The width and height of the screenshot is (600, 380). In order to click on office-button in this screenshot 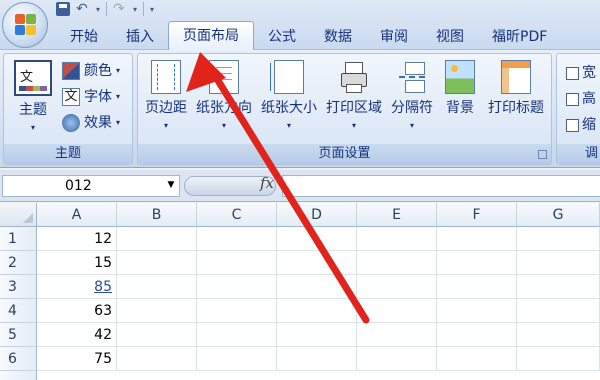, I will do `click(25, 25)`.